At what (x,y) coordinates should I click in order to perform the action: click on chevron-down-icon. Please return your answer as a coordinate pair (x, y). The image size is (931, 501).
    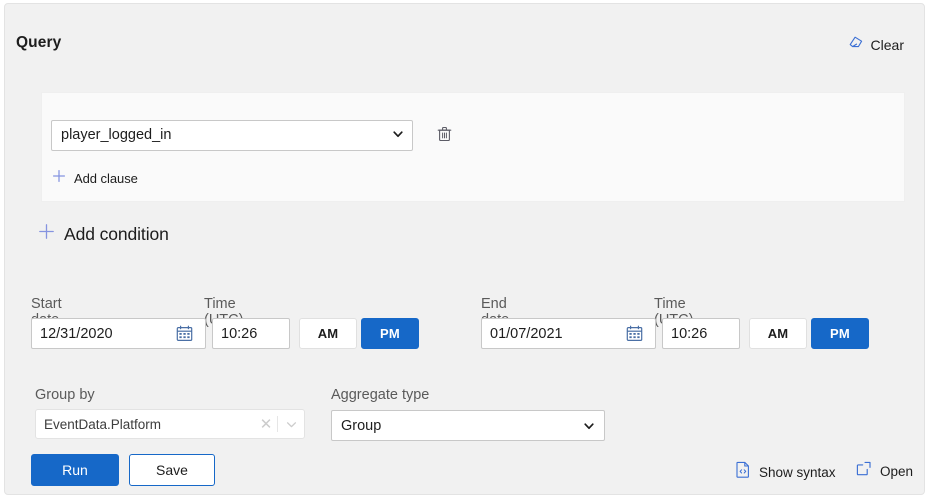
    Looking at the image, I should click on (291, 424).